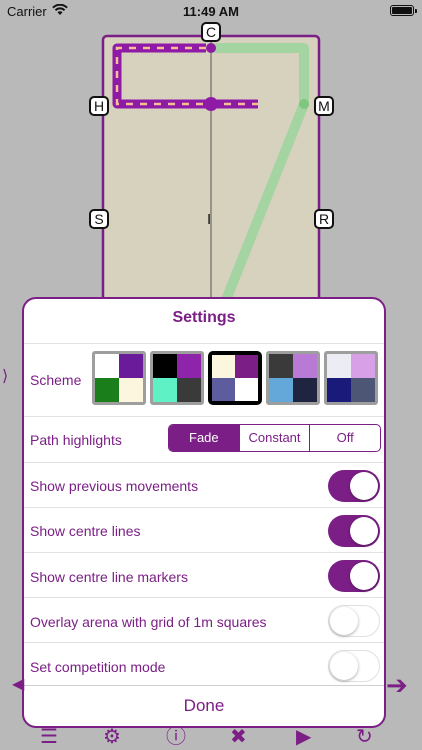 The image size is (422, 750). What do you see at coordinates (109, 577) in the screenshot?
I see `toggle-label-centre-line-markers: Show centre line markers` at bounding box center [109, 577].